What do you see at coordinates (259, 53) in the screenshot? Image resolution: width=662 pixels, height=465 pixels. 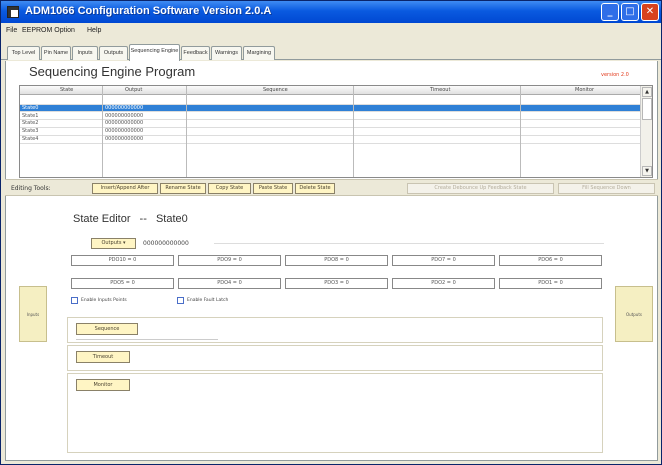 I see `tab-margining: Margining` at bounding box center [259, 53].